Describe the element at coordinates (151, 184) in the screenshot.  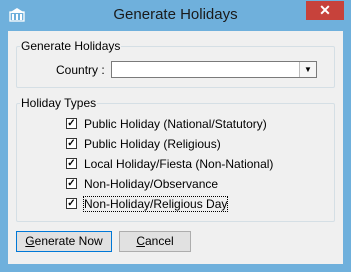
I see `checkbox-label: Non-Holiday/Observance` at that location.